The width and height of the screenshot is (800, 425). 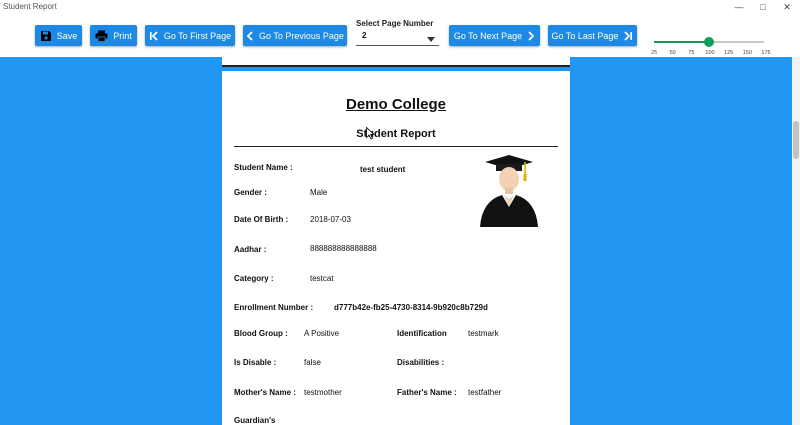 I want to click on zoom-slider-fill, so click(x=681, y=42).